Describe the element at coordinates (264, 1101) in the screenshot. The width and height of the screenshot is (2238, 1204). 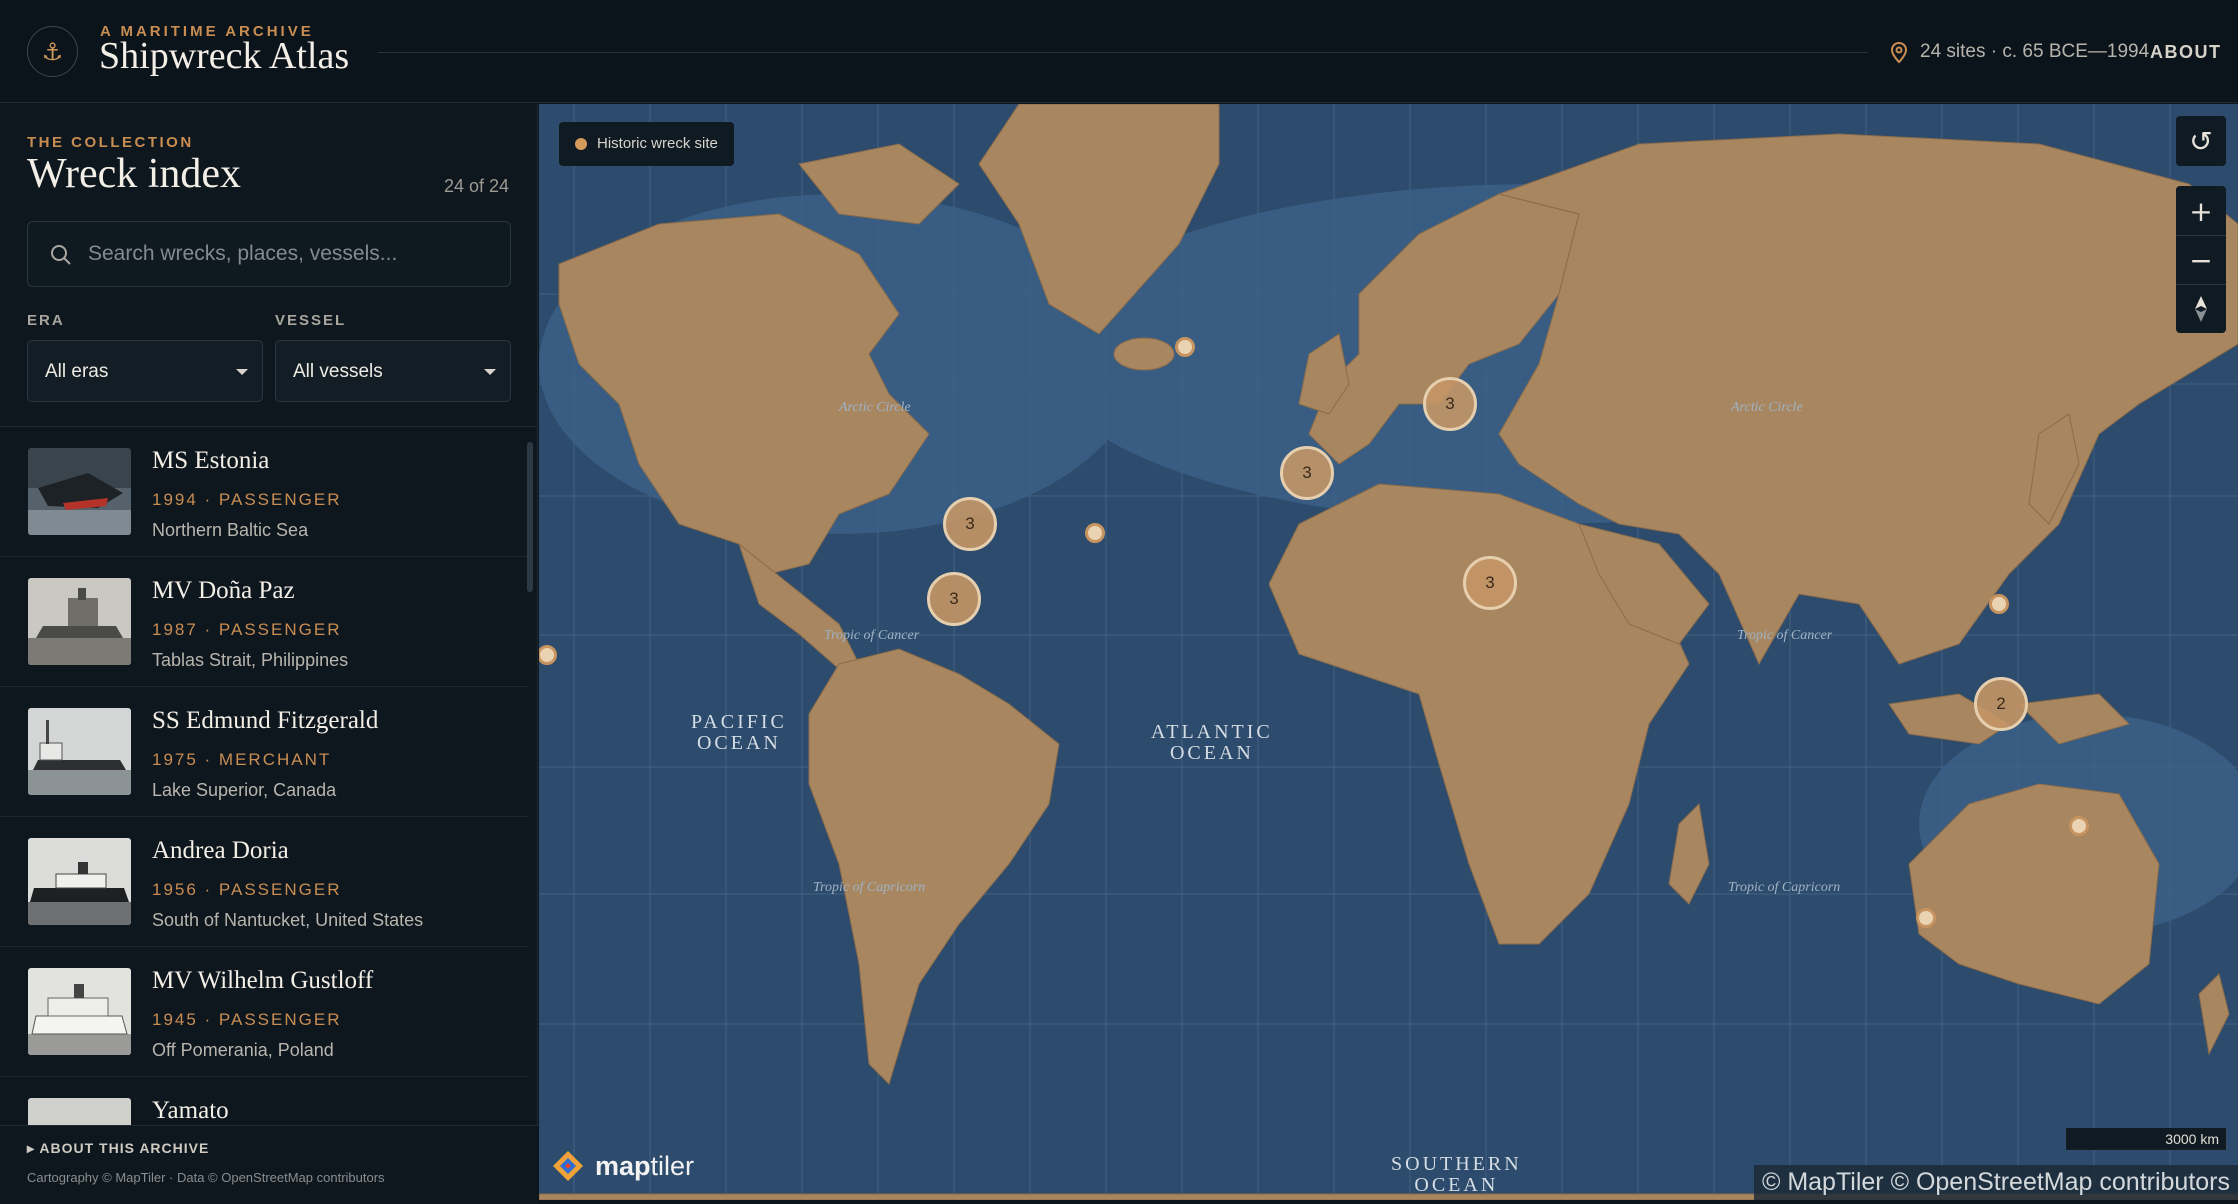
I see `wreck-list-item: Yamato` at that location.